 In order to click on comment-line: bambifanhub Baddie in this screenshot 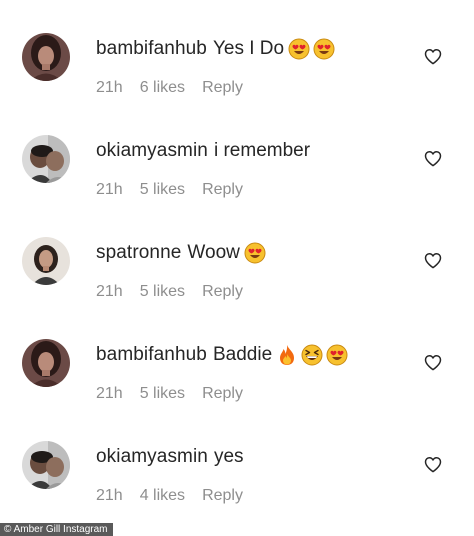, I will do `click(223, 355)`.